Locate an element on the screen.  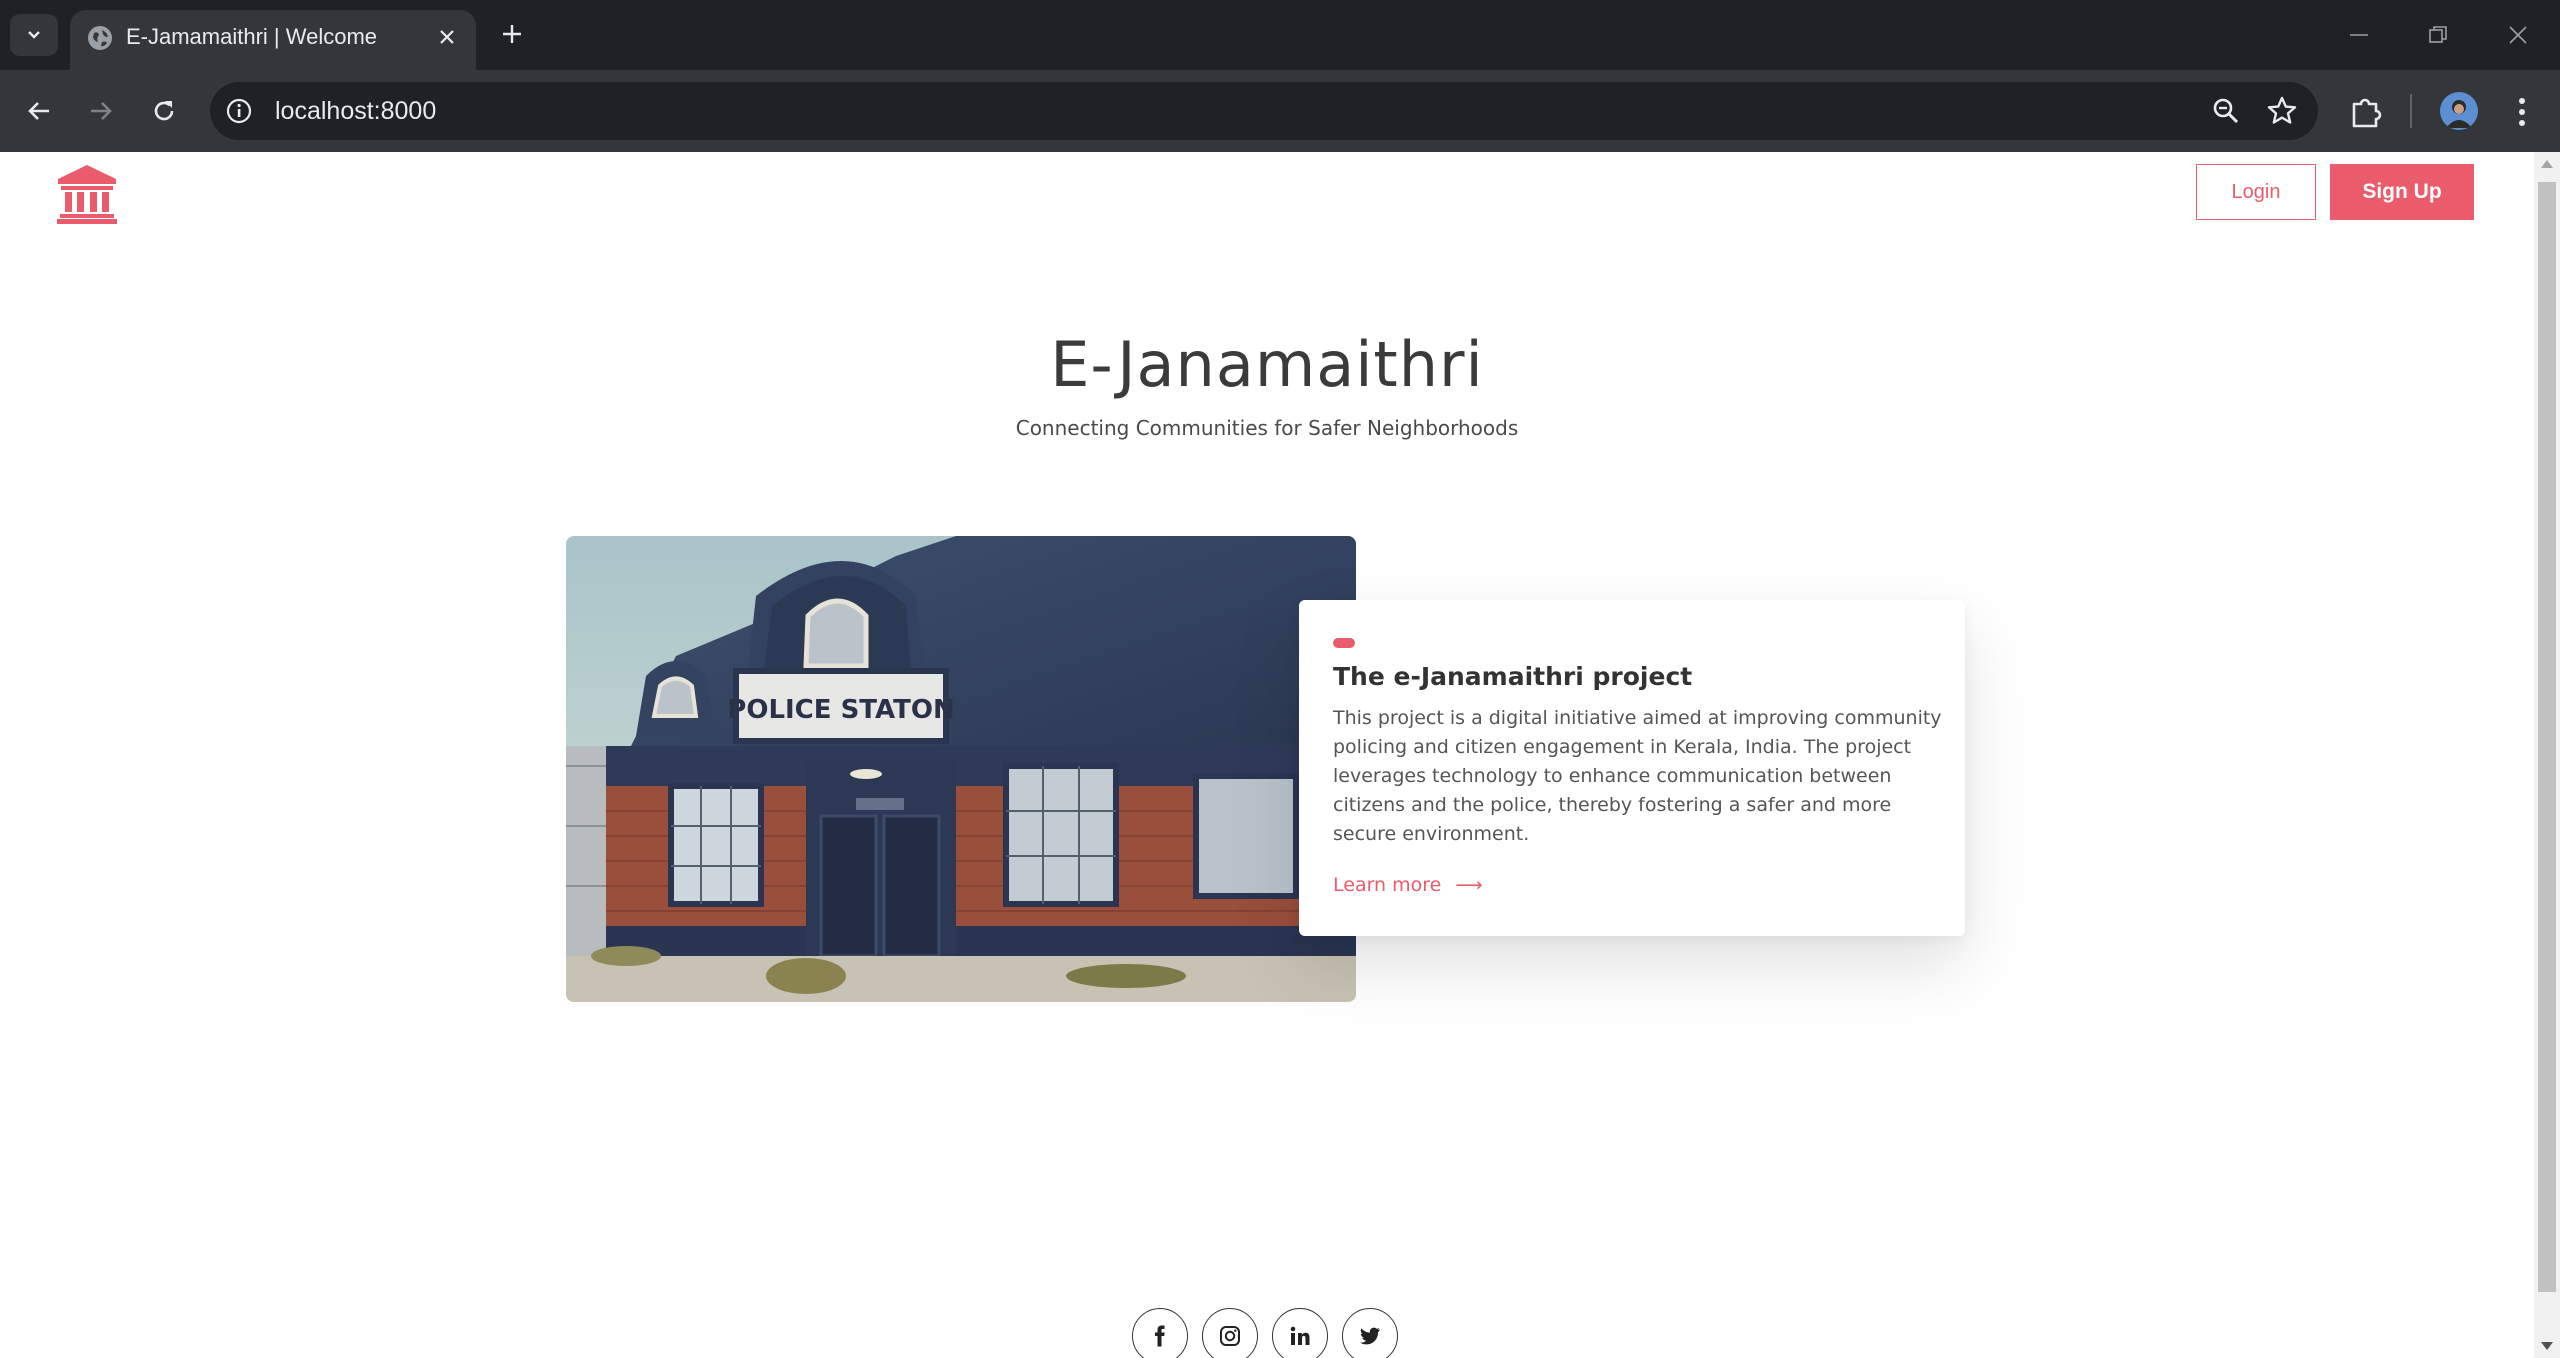
twitter-link is located at coordinates (1370, 1333).